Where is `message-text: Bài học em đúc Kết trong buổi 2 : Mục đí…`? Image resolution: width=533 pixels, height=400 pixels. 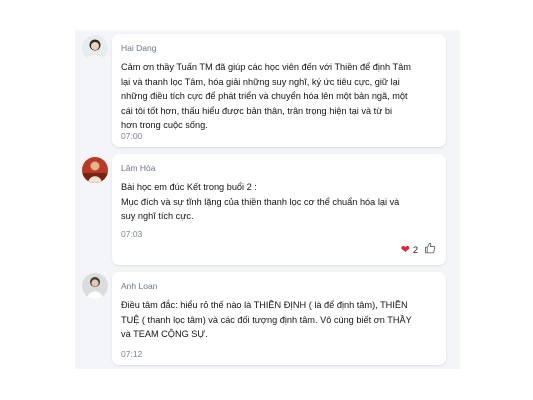 message-text: Bài học em đúc Kết trong buổi 2 : Mục đí… is located at coordinates (260, 201).